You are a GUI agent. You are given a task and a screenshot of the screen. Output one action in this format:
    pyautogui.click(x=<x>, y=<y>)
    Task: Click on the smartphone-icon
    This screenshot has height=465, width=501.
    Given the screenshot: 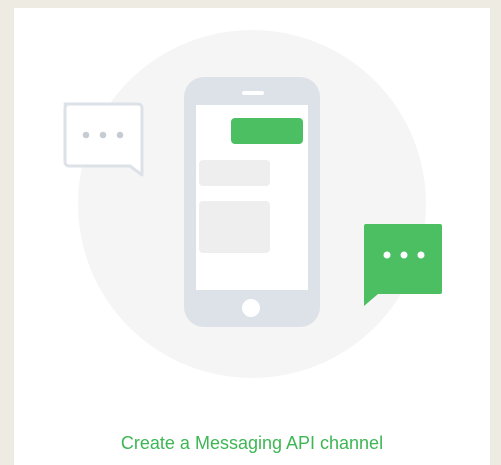 What is the action you would take?
    pyautogui.click(x=252, y=202)
    